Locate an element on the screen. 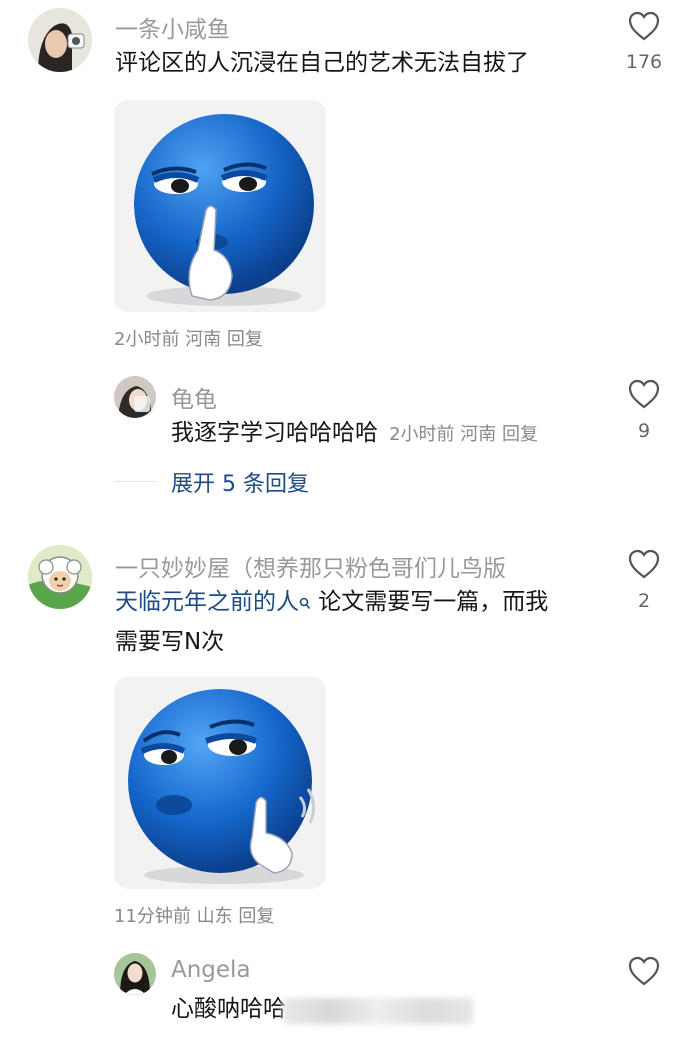 This screenshot has height=1037, width=690. comment-text: 天临元年之前的人 论文需要写一篇，而我 需要写N次 is located at coordinates (360, 622).